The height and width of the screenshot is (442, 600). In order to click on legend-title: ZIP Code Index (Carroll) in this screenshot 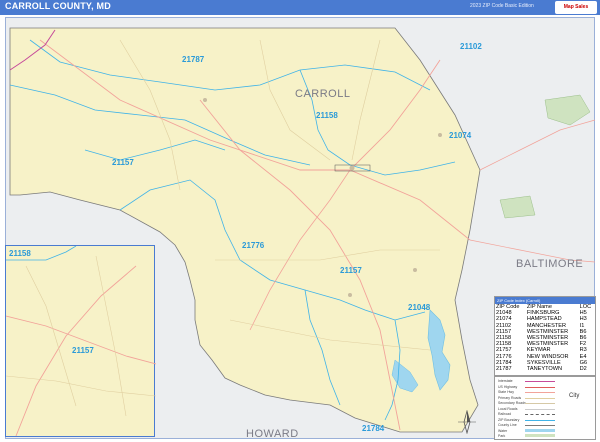, I will do `click(545, 300)`.